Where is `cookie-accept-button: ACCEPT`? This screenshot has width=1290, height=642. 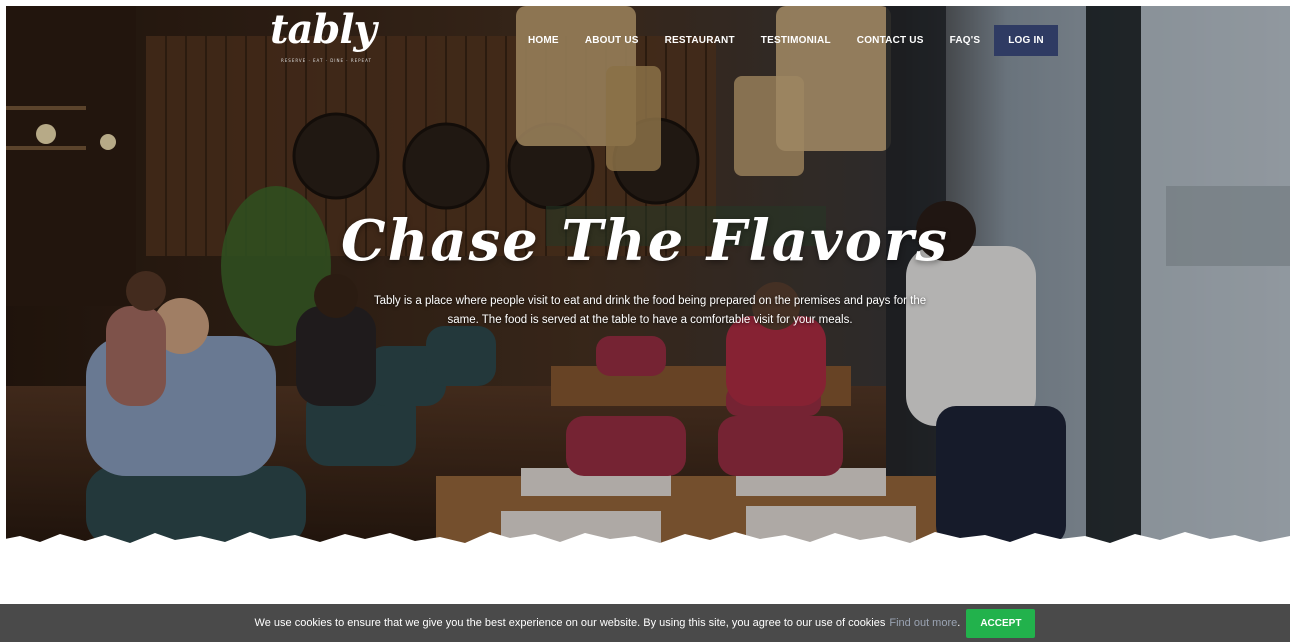
cookie-accept-button: ACCEPT is located at coordinates (1001, 623).